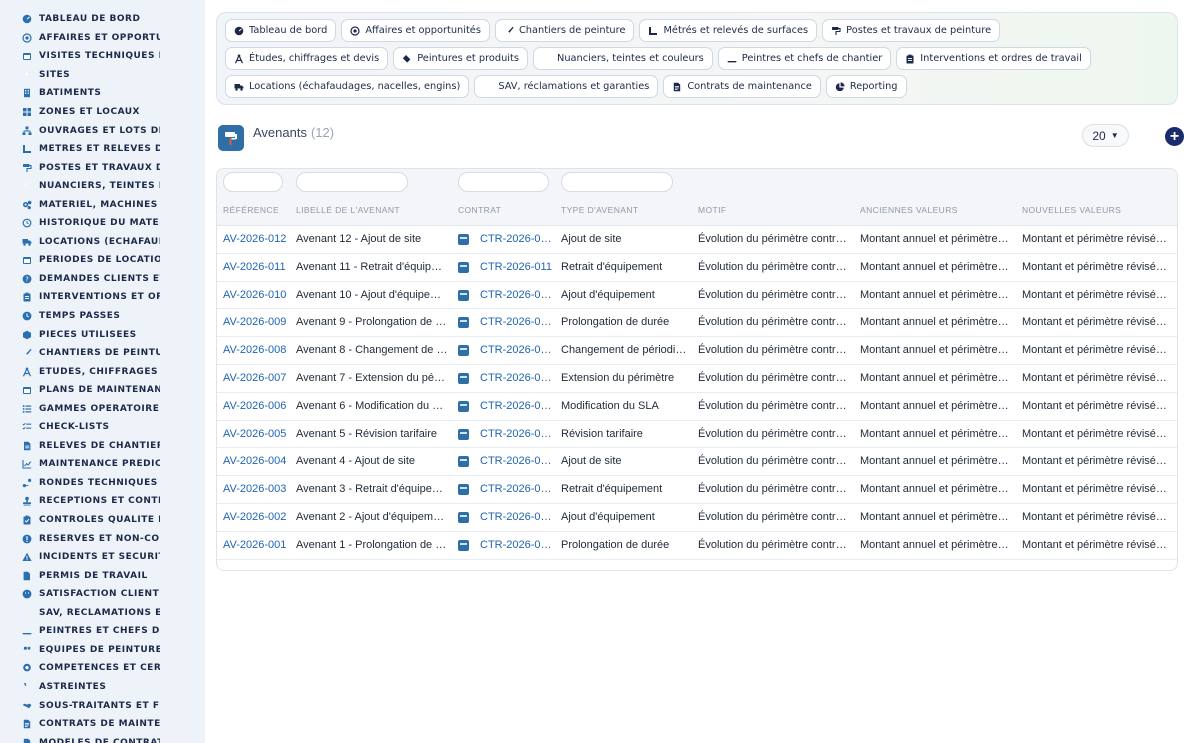  Describe the element at coordinates (622, 58) in the screenshot. I see `module-nav-pill: Nuanciers, teintes et couleurs` at that location.